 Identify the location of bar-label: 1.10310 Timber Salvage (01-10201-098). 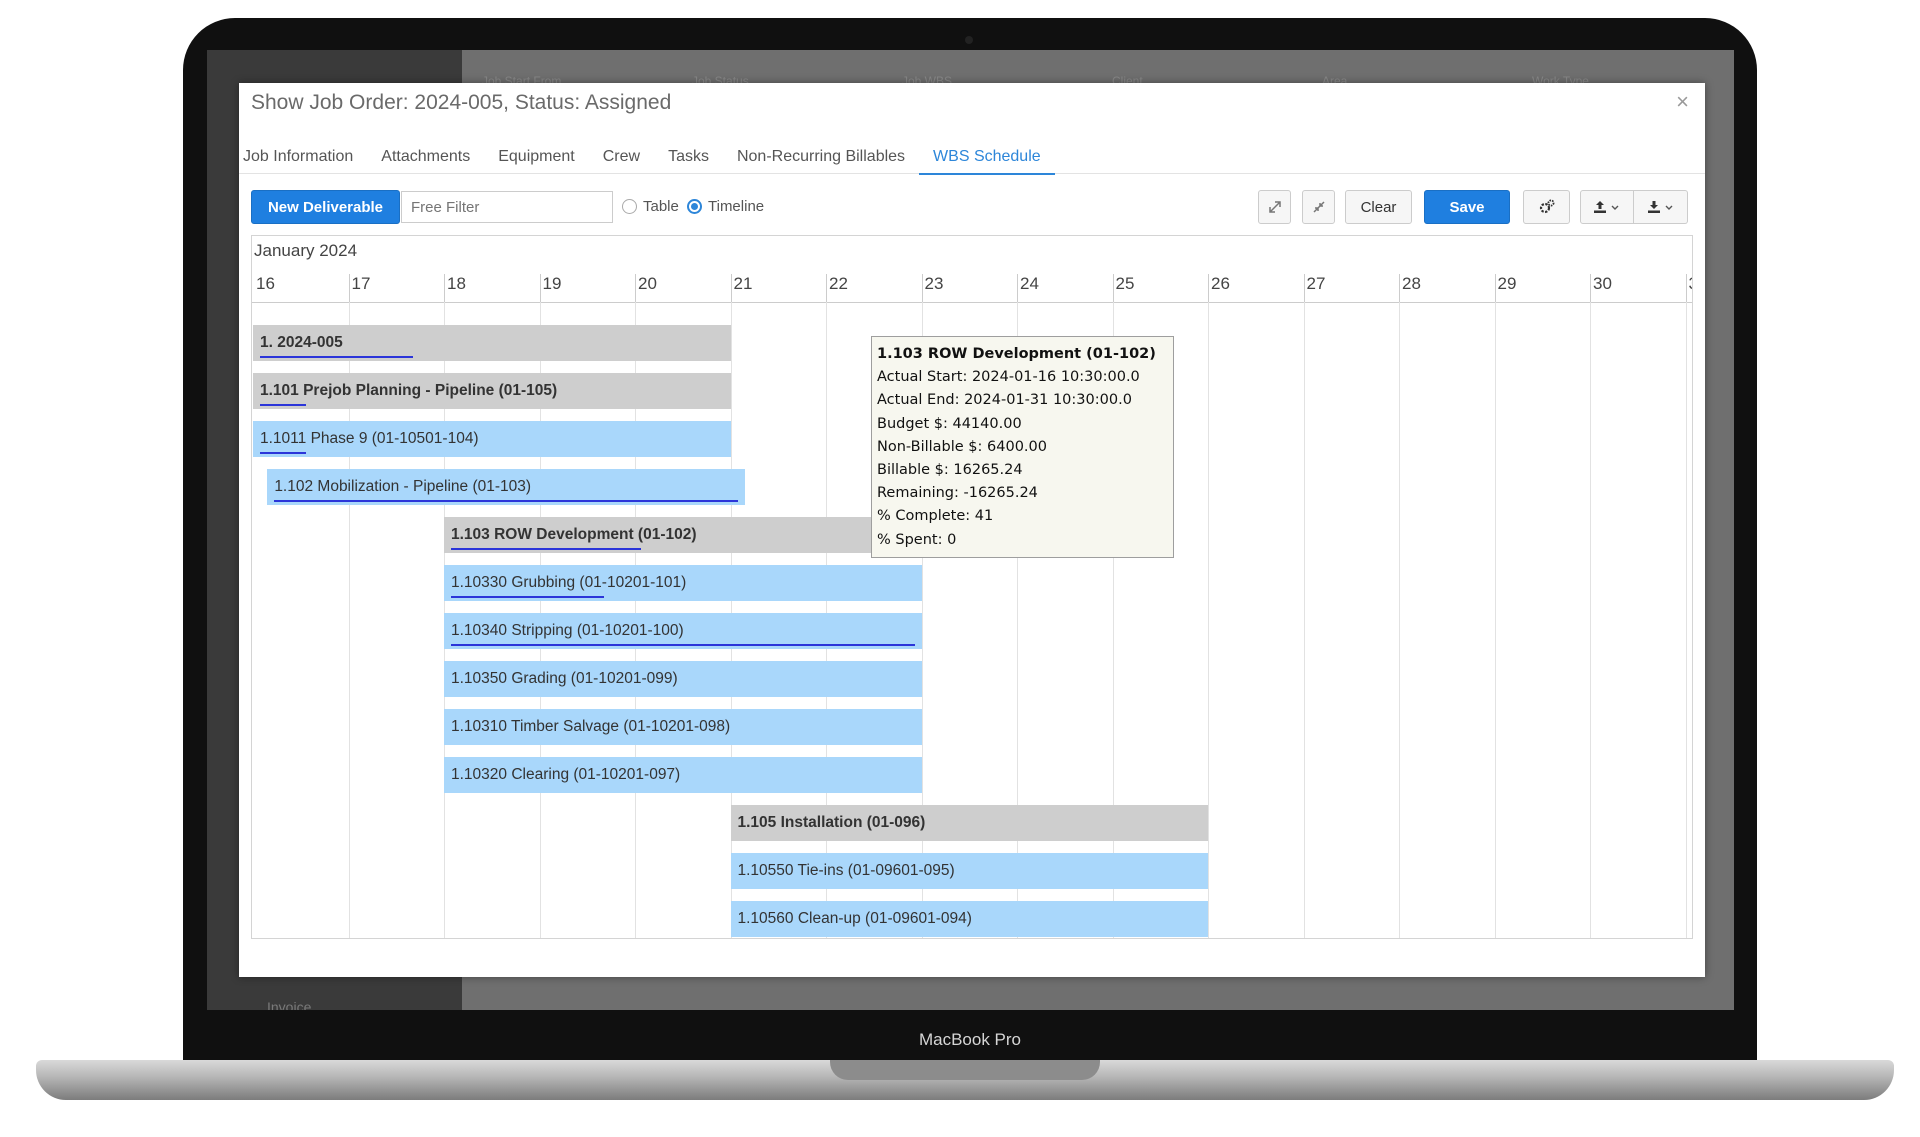
(591, 726).